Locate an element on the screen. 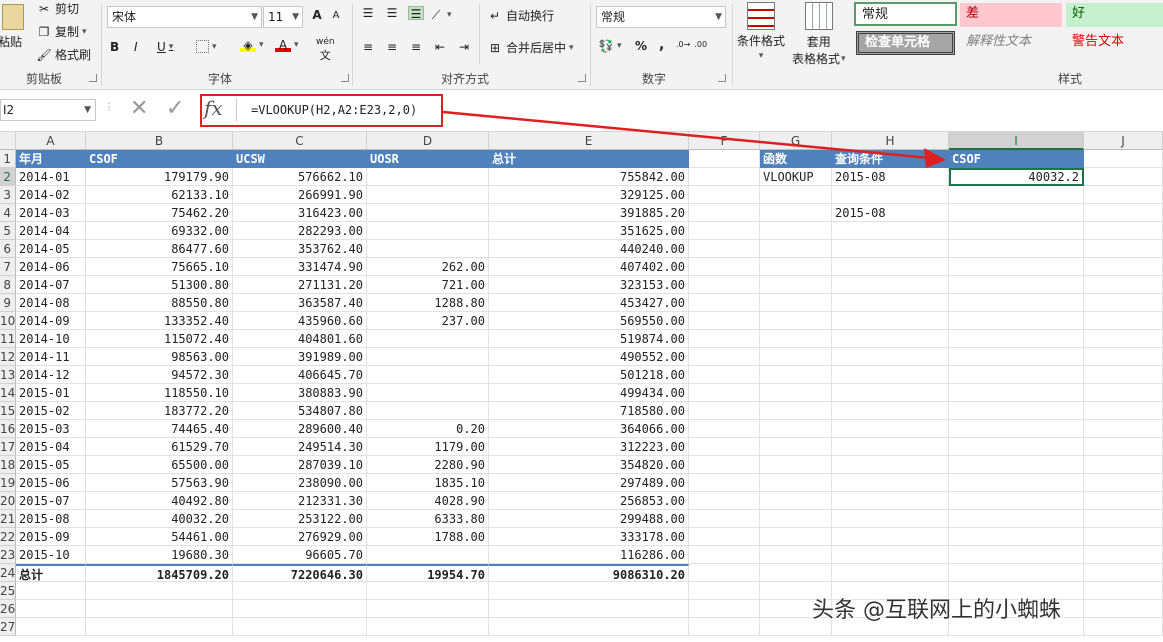  number-launcher-icon is located at coordinates (722, 78).